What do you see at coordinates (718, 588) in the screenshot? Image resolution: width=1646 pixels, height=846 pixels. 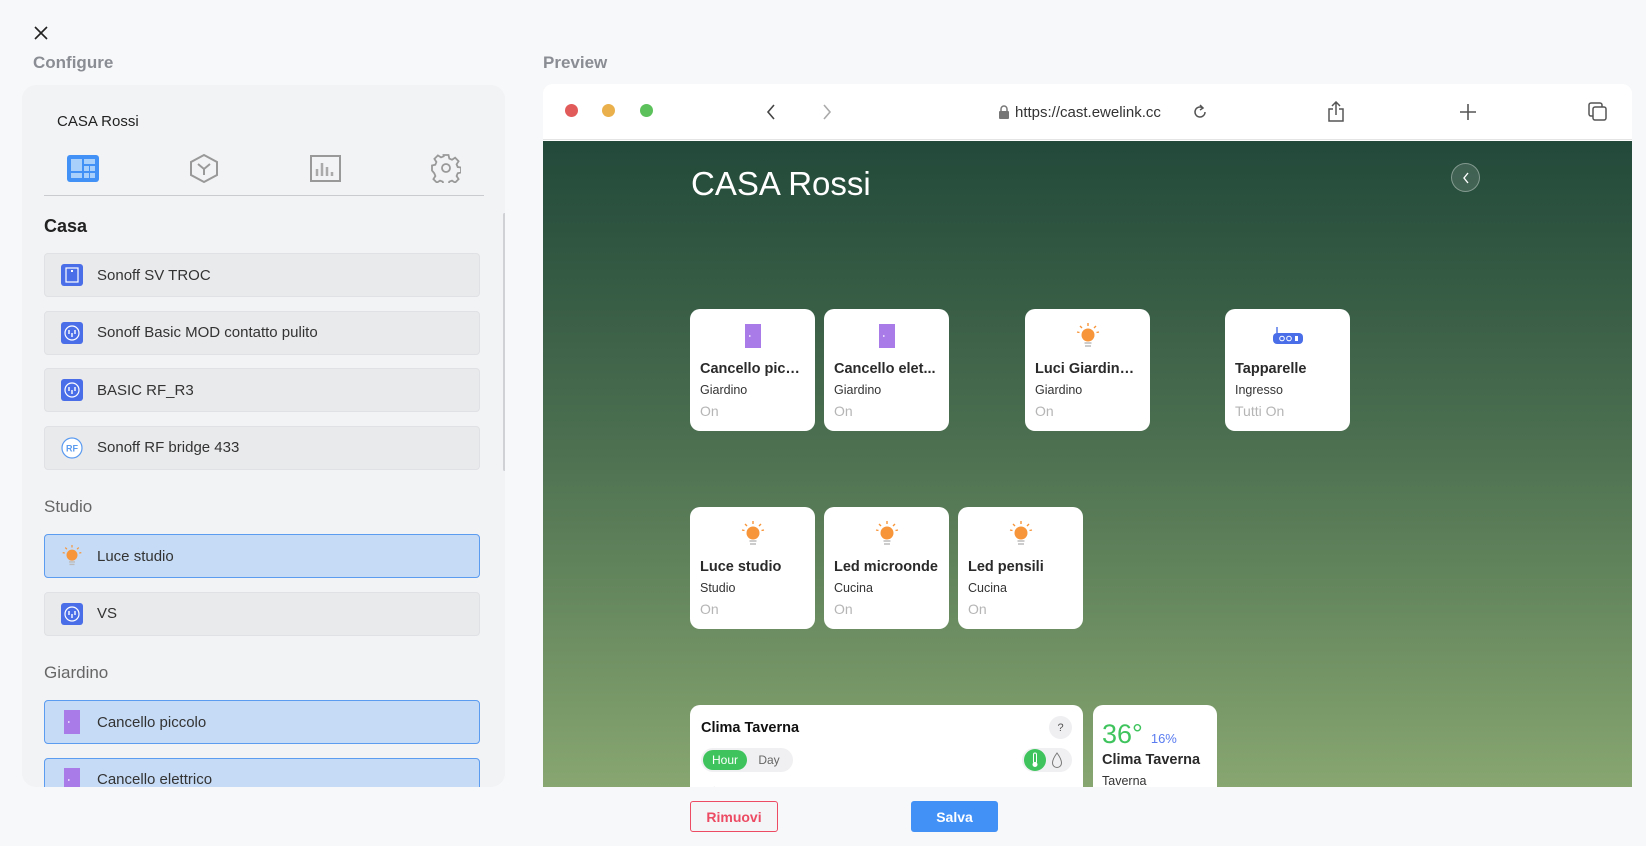 I see `tile-room: Studio` at bounding box center [718, 588].